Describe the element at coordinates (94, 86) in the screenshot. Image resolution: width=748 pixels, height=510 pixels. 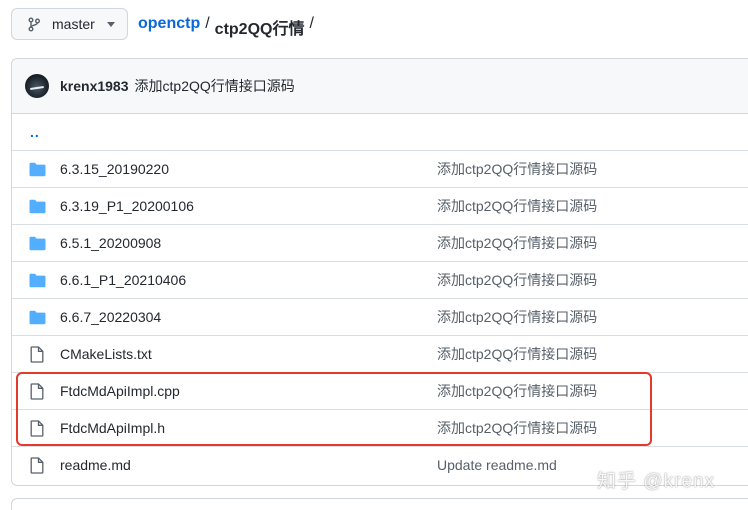
I see `commit-author-link: krenx1983` at that location.